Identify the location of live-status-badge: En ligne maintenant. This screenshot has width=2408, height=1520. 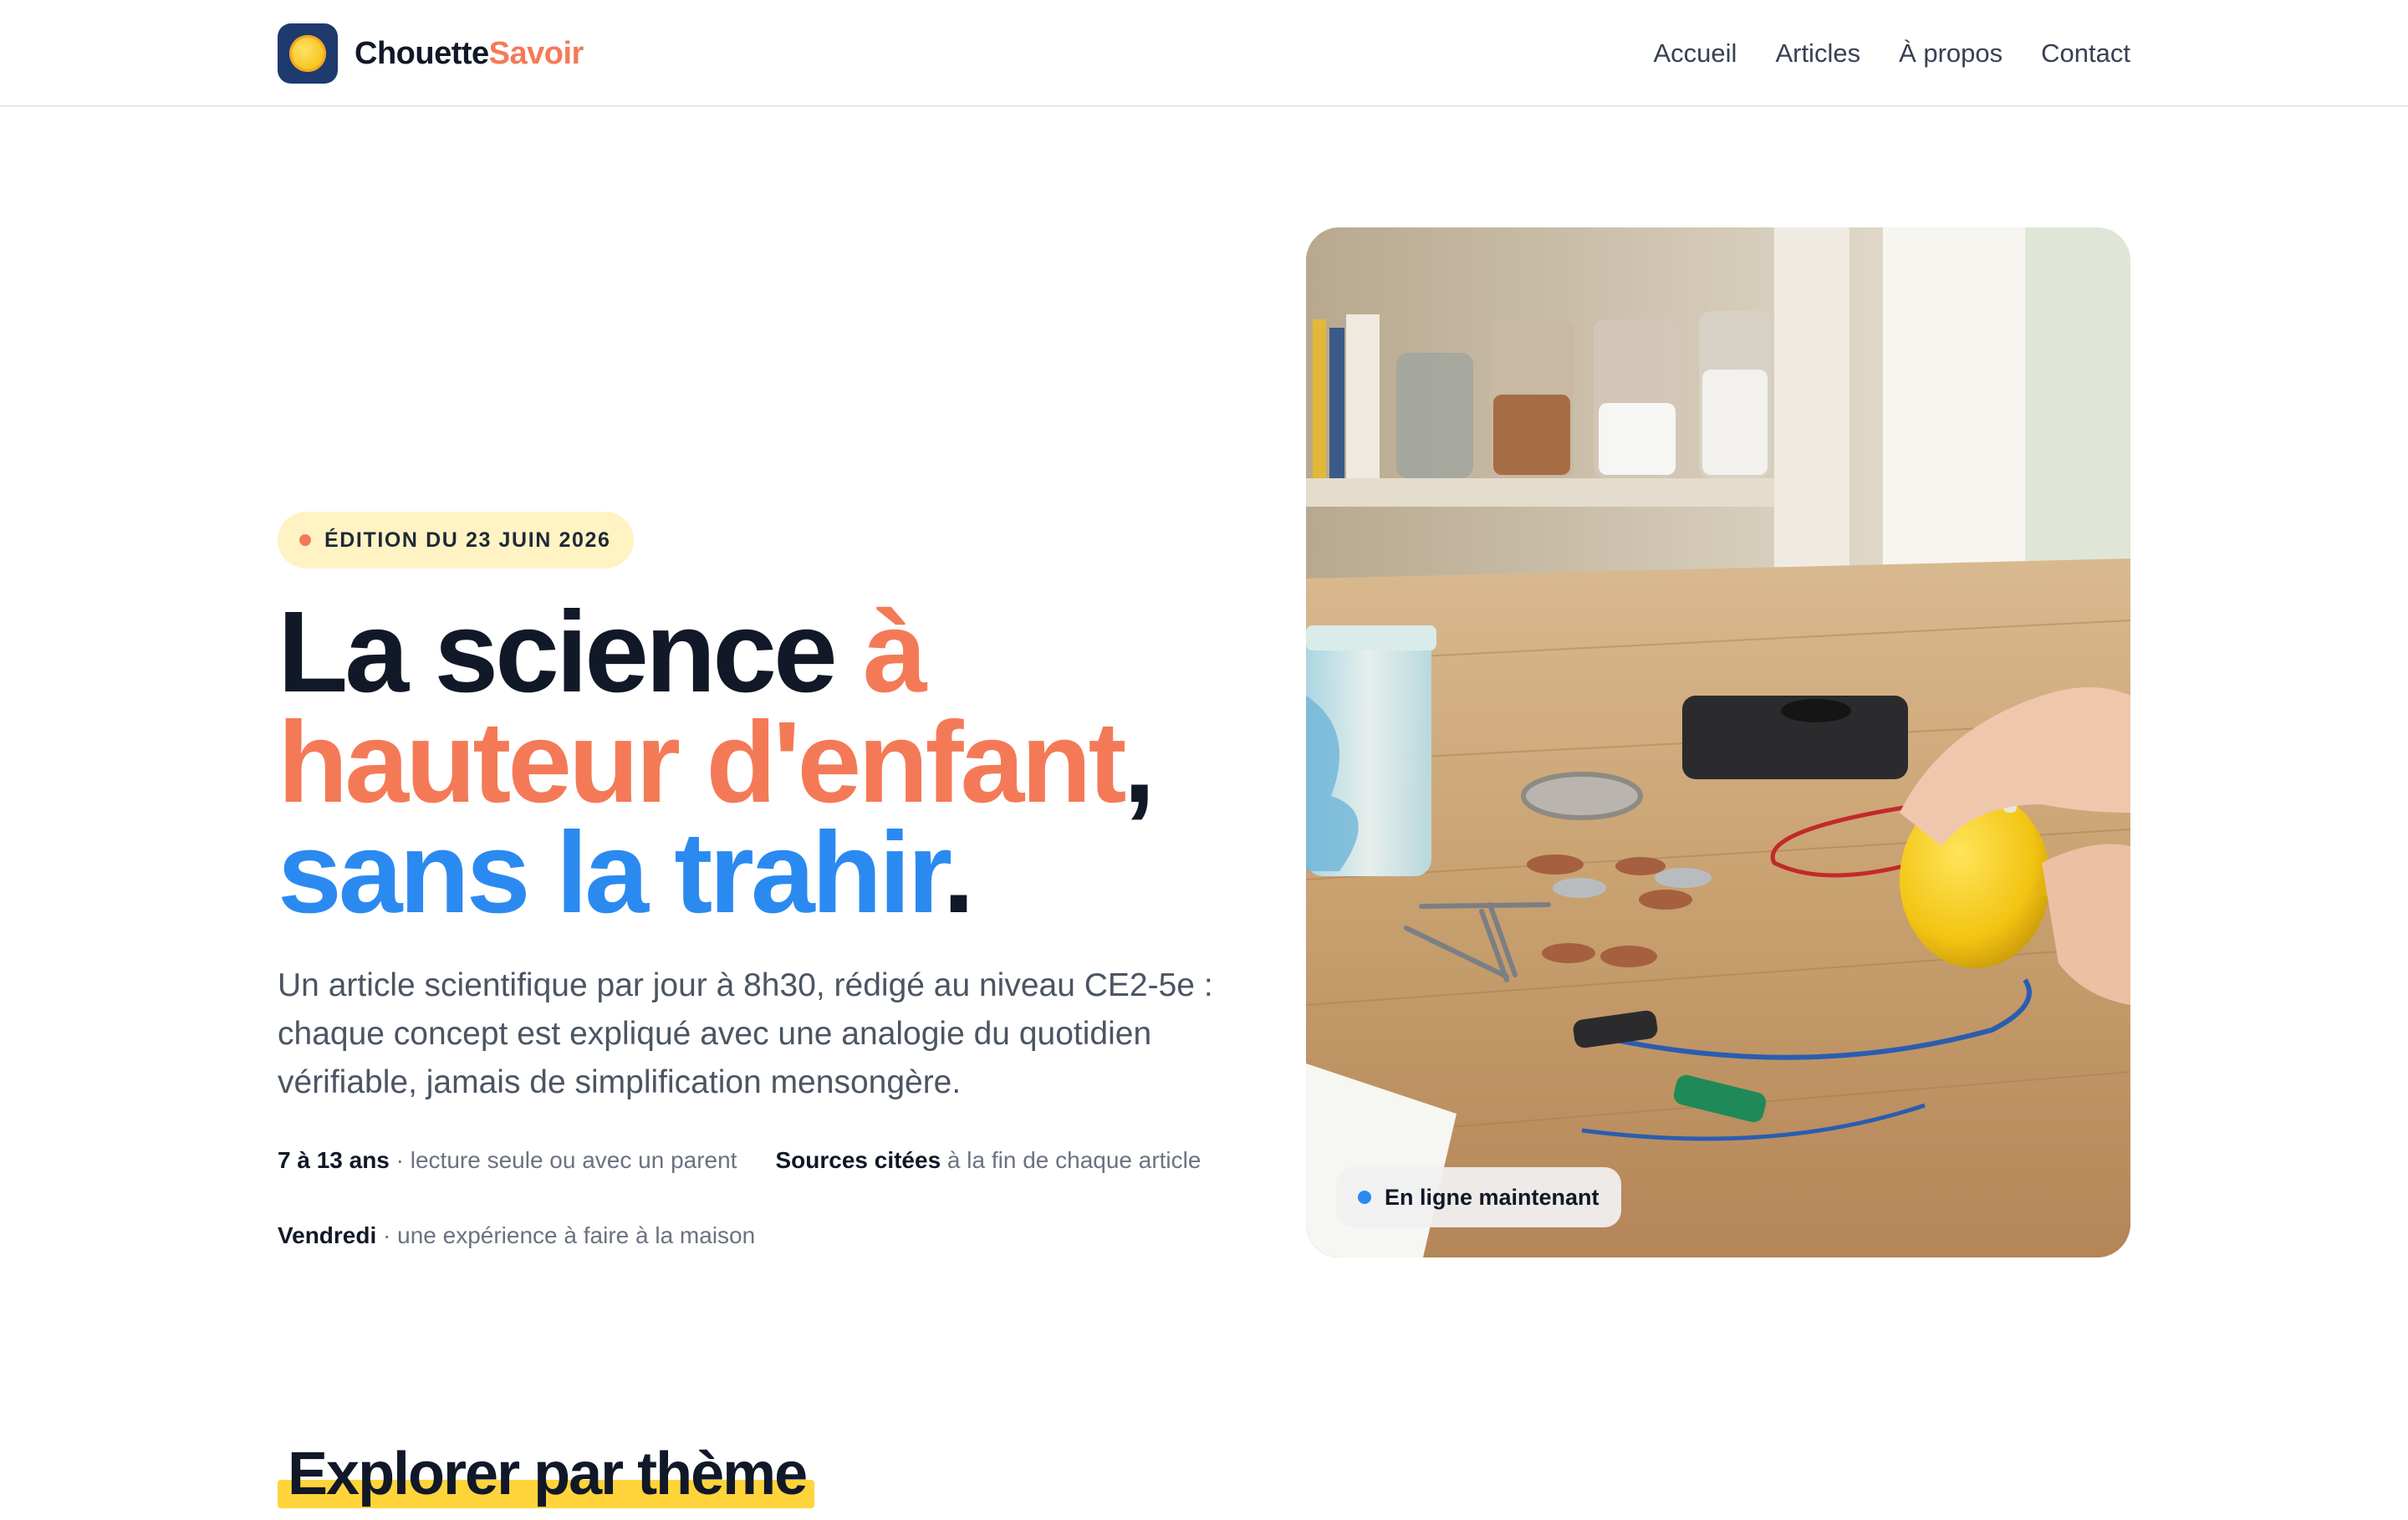
(1479, 1197).